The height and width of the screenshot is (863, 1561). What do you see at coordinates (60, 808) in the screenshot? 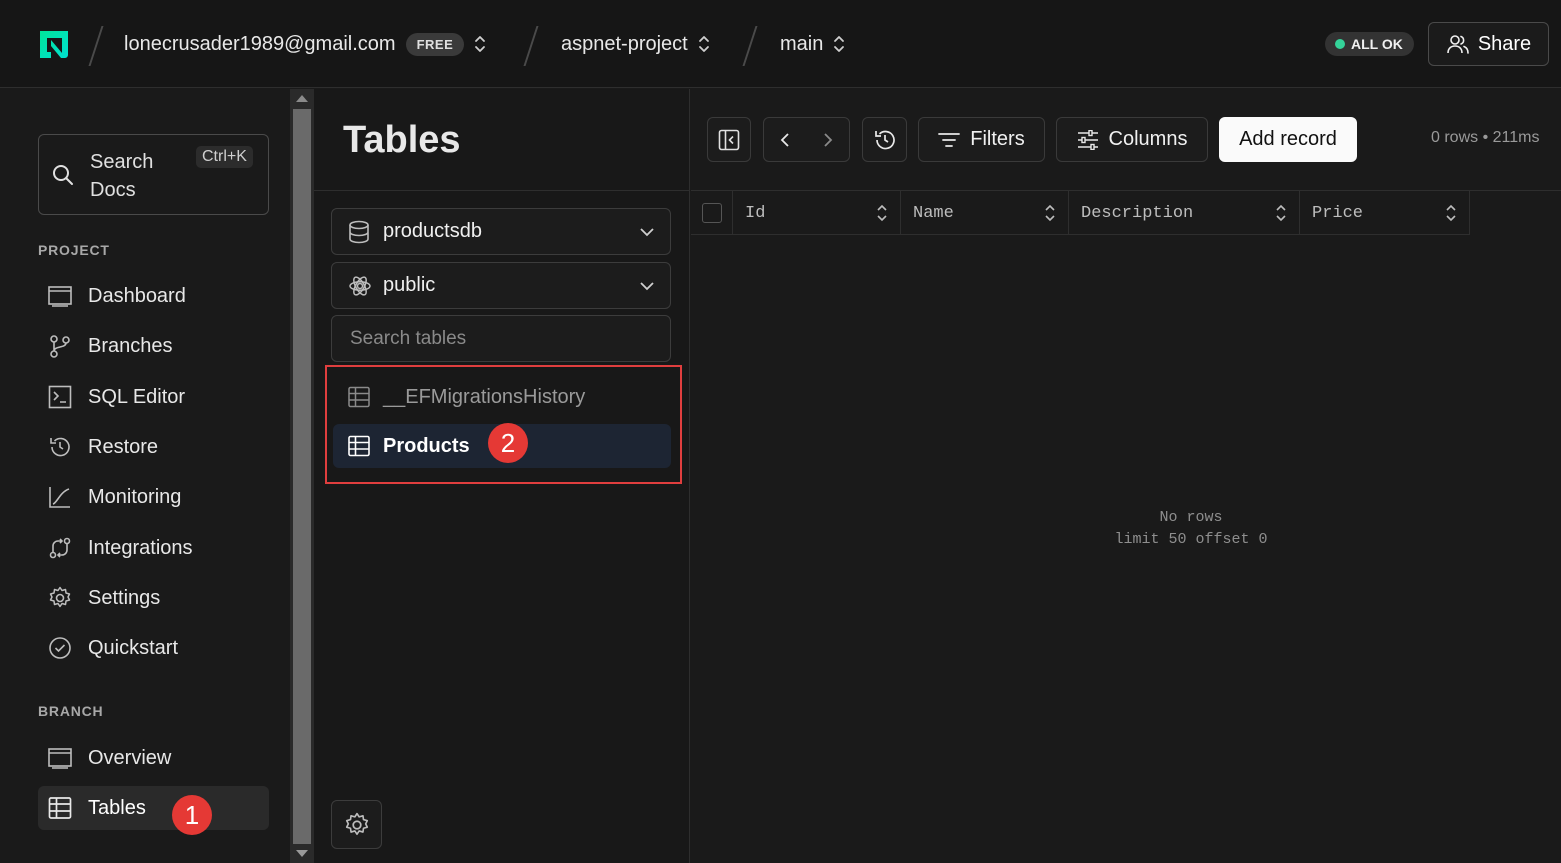
I see `tables-icon` at bounding box center [60, 808].